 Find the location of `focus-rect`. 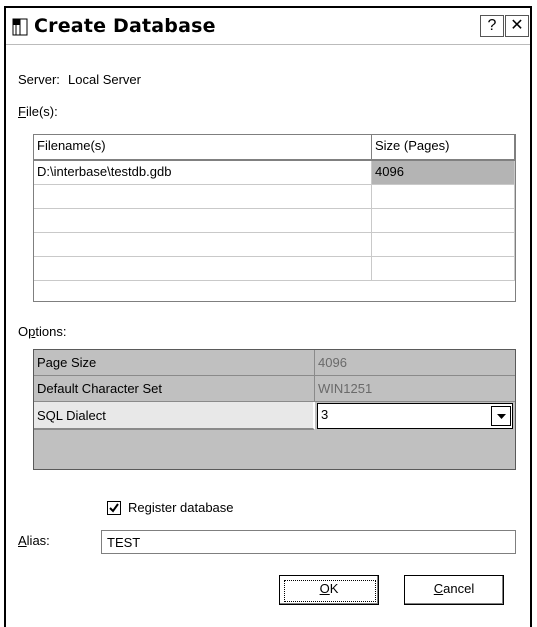

focus-rect is located at coordinates (330, 591).